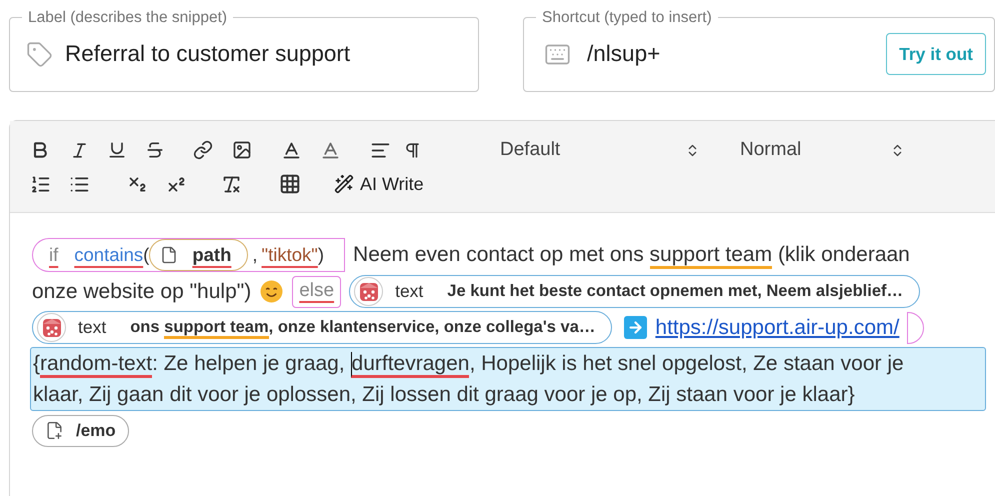  Describe the element at coordinates (40, 184) in the screenshot. I see `numbered-list-icon` at that location.